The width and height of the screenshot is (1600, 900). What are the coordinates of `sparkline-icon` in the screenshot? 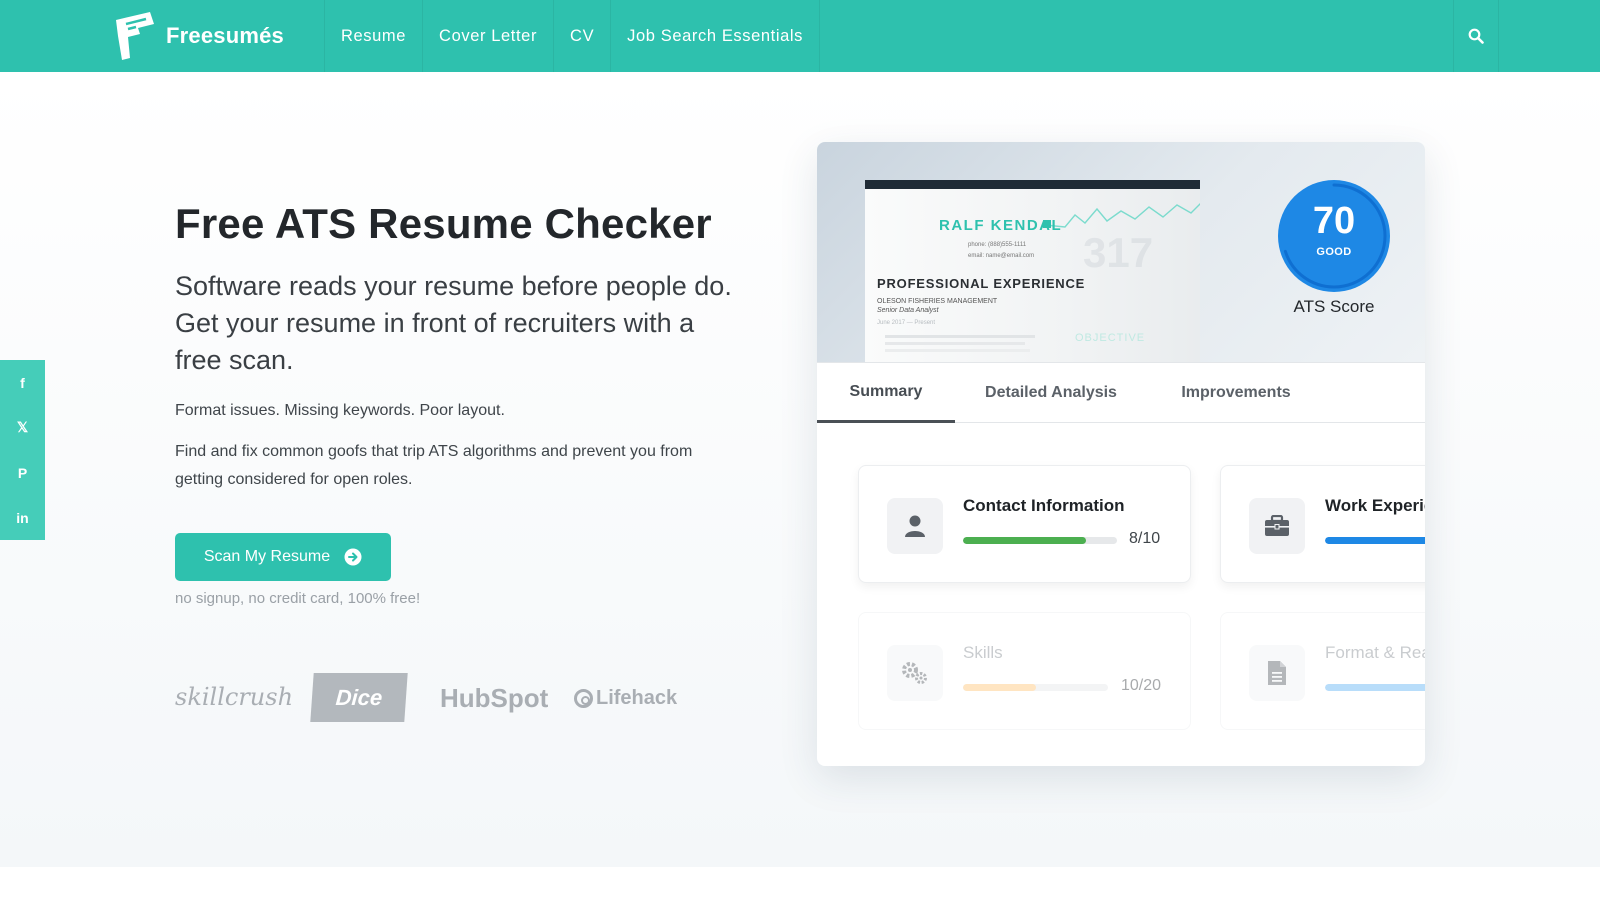 It's located at (1122, 215).